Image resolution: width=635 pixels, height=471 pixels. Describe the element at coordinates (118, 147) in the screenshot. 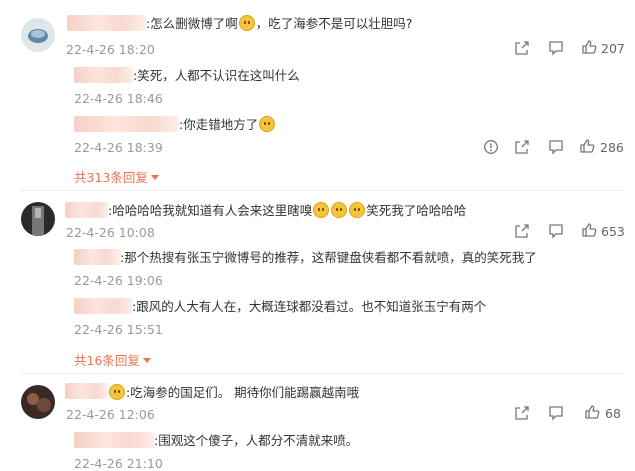

I see `reply-time: 22-4-26 18:39` at that location.